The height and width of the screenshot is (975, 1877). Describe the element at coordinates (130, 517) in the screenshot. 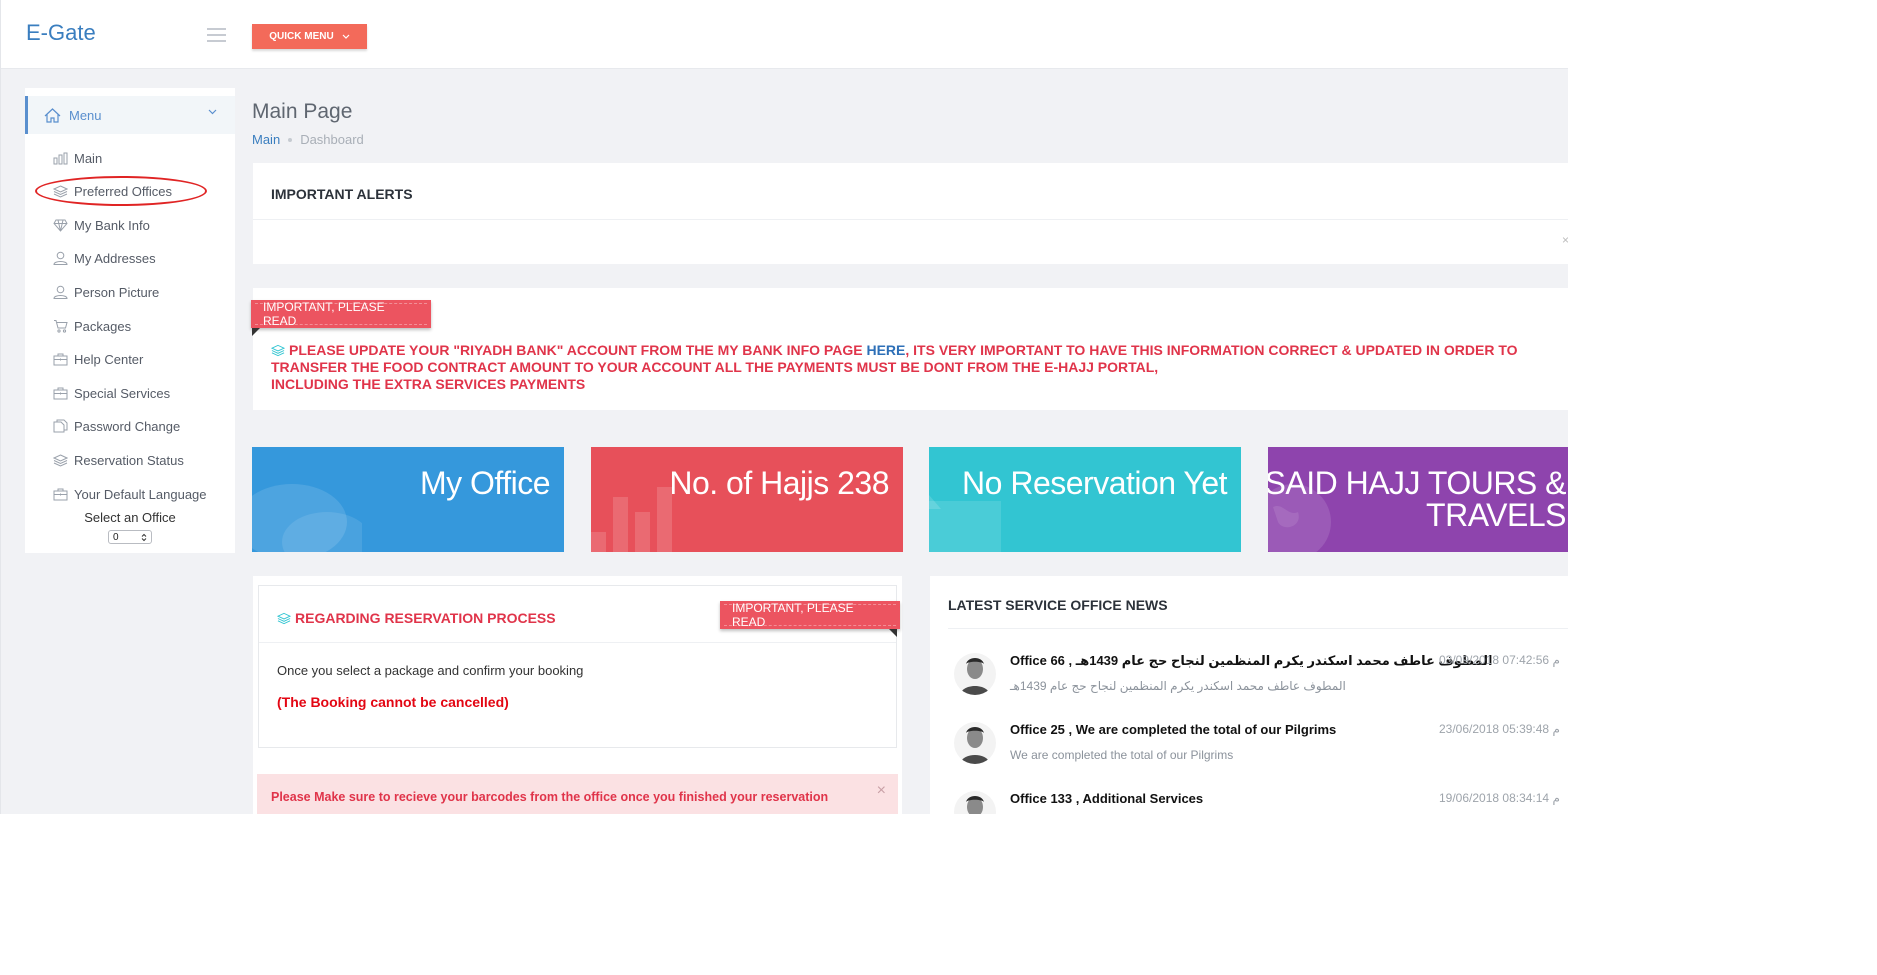

I see `select-office-label: Select an Office` at that location.